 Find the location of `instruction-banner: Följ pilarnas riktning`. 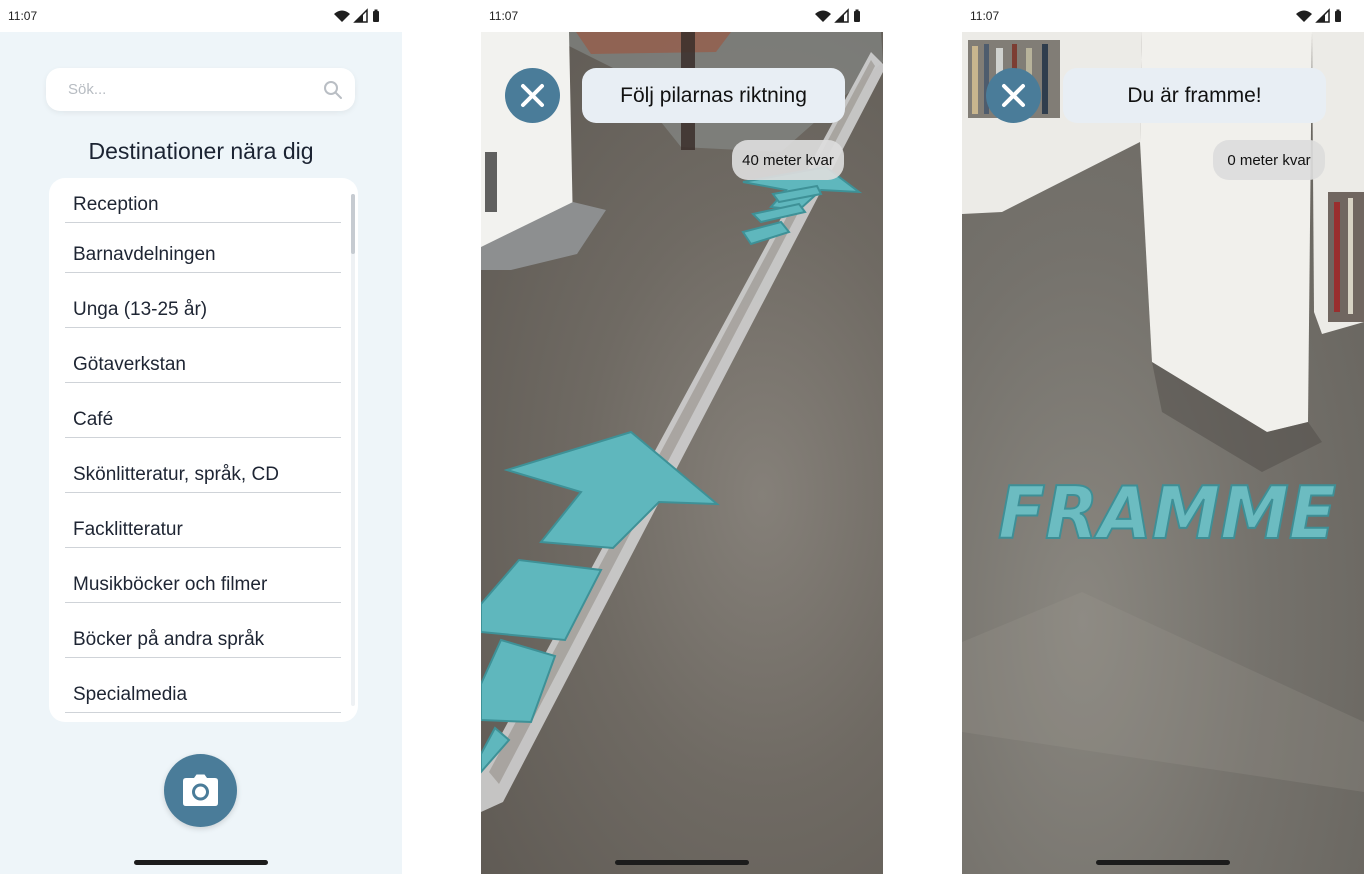

instruction-banner: Följ pilarnas riktning is located at coordinates (713, 95).